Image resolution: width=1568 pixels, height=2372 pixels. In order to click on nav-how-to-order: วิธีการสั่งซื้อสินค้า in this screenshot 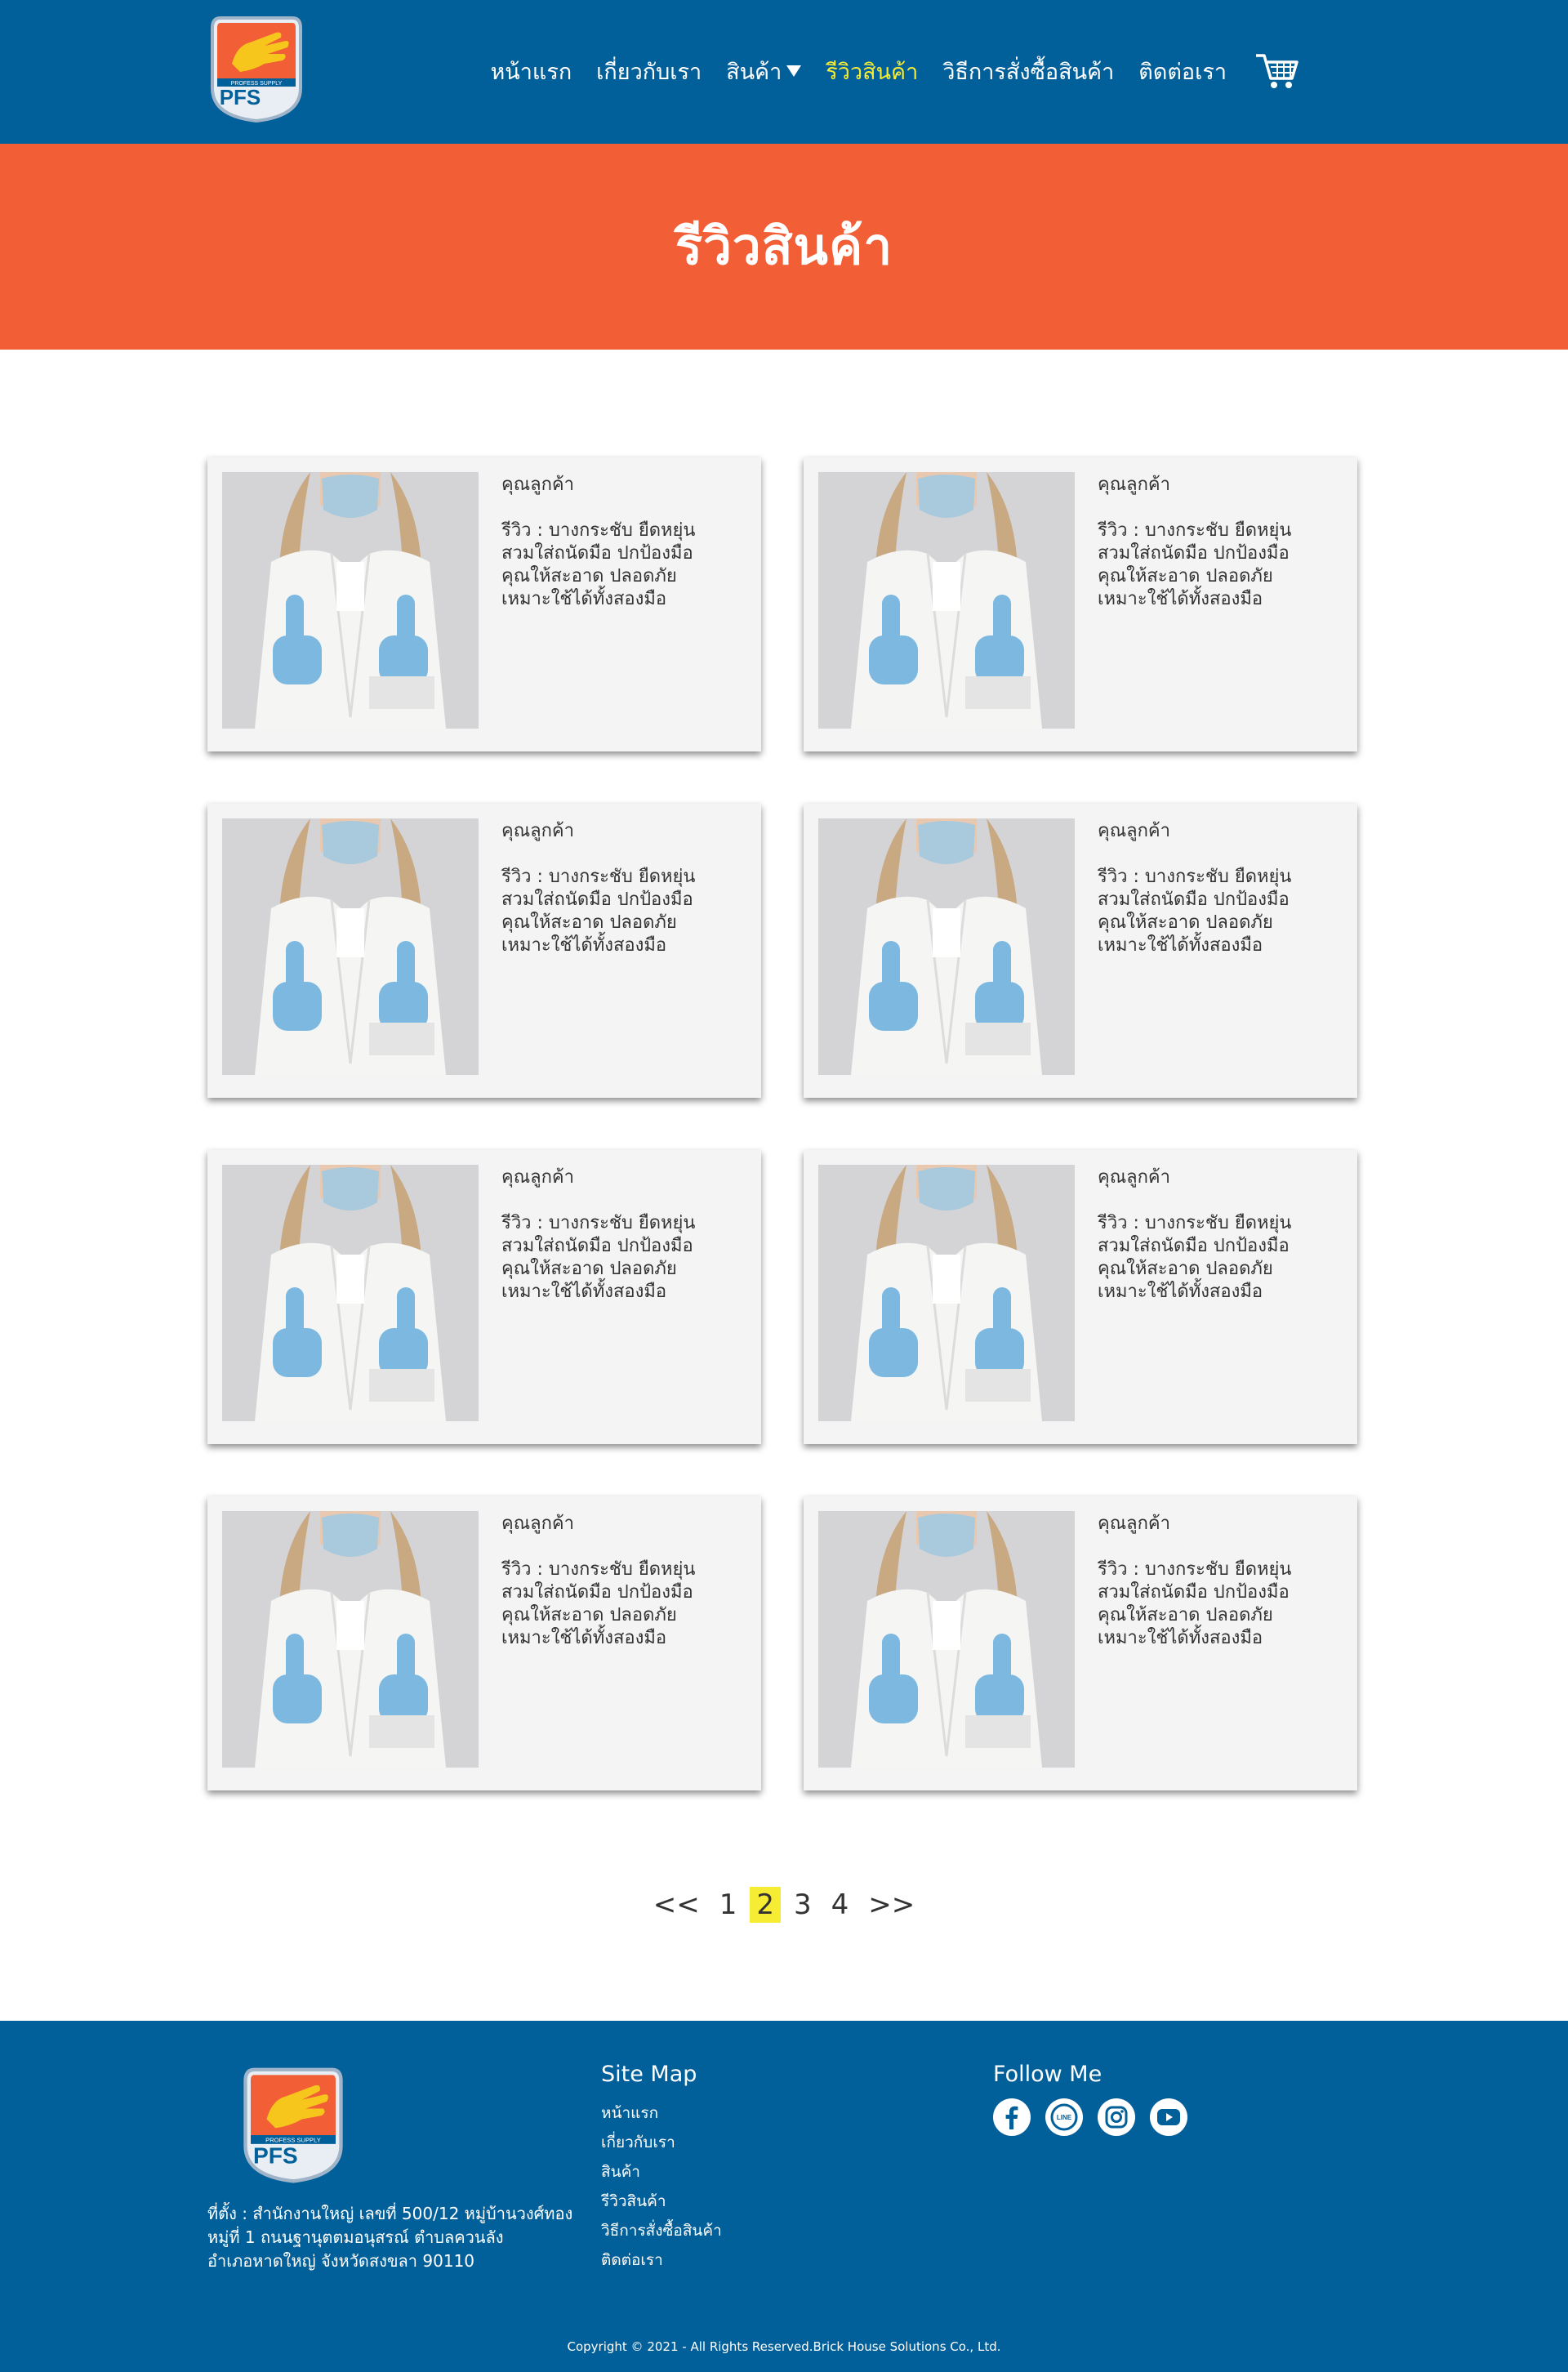, I will do `click(1028, 71)`.